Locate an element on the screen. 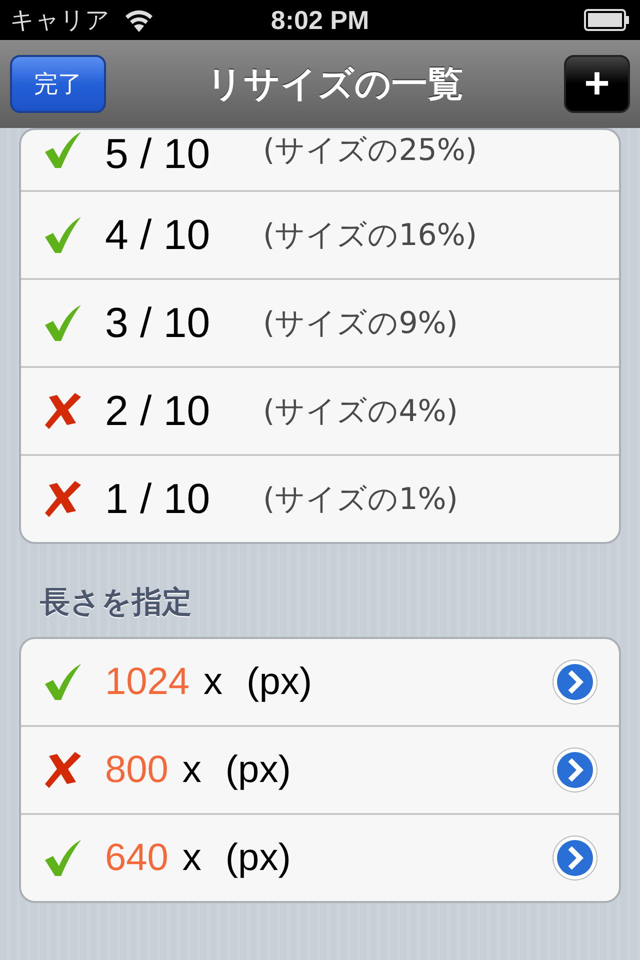 The width and height of the screenshot is (640, 960). length-value: 640 is located at coordinates (136, 858).